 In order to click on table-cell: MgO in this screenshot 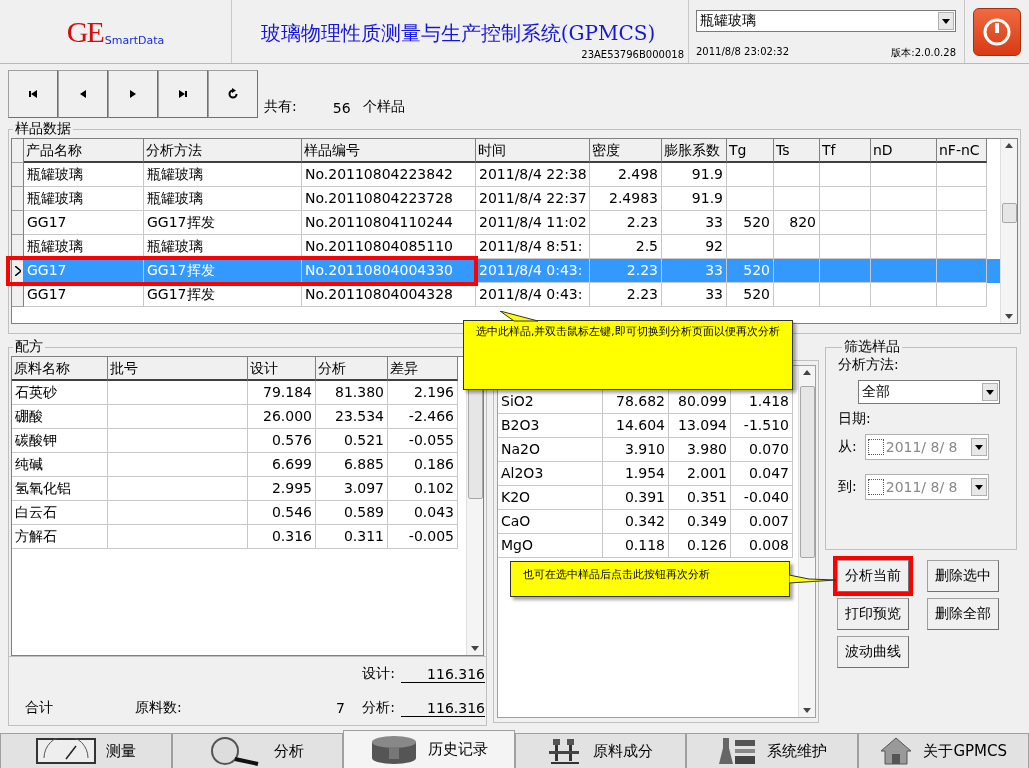, I will do `click(550, 546)`.